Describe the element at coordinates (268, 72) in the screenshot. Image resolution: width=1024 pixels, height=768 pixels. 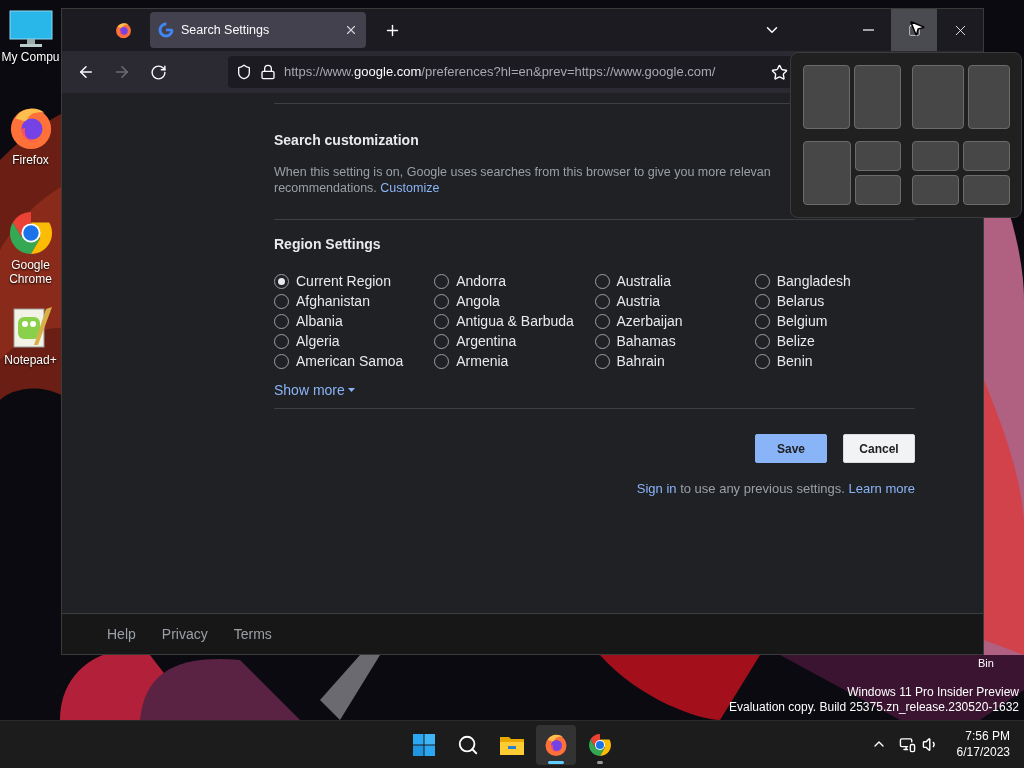
I see `lock-icon` at that location.